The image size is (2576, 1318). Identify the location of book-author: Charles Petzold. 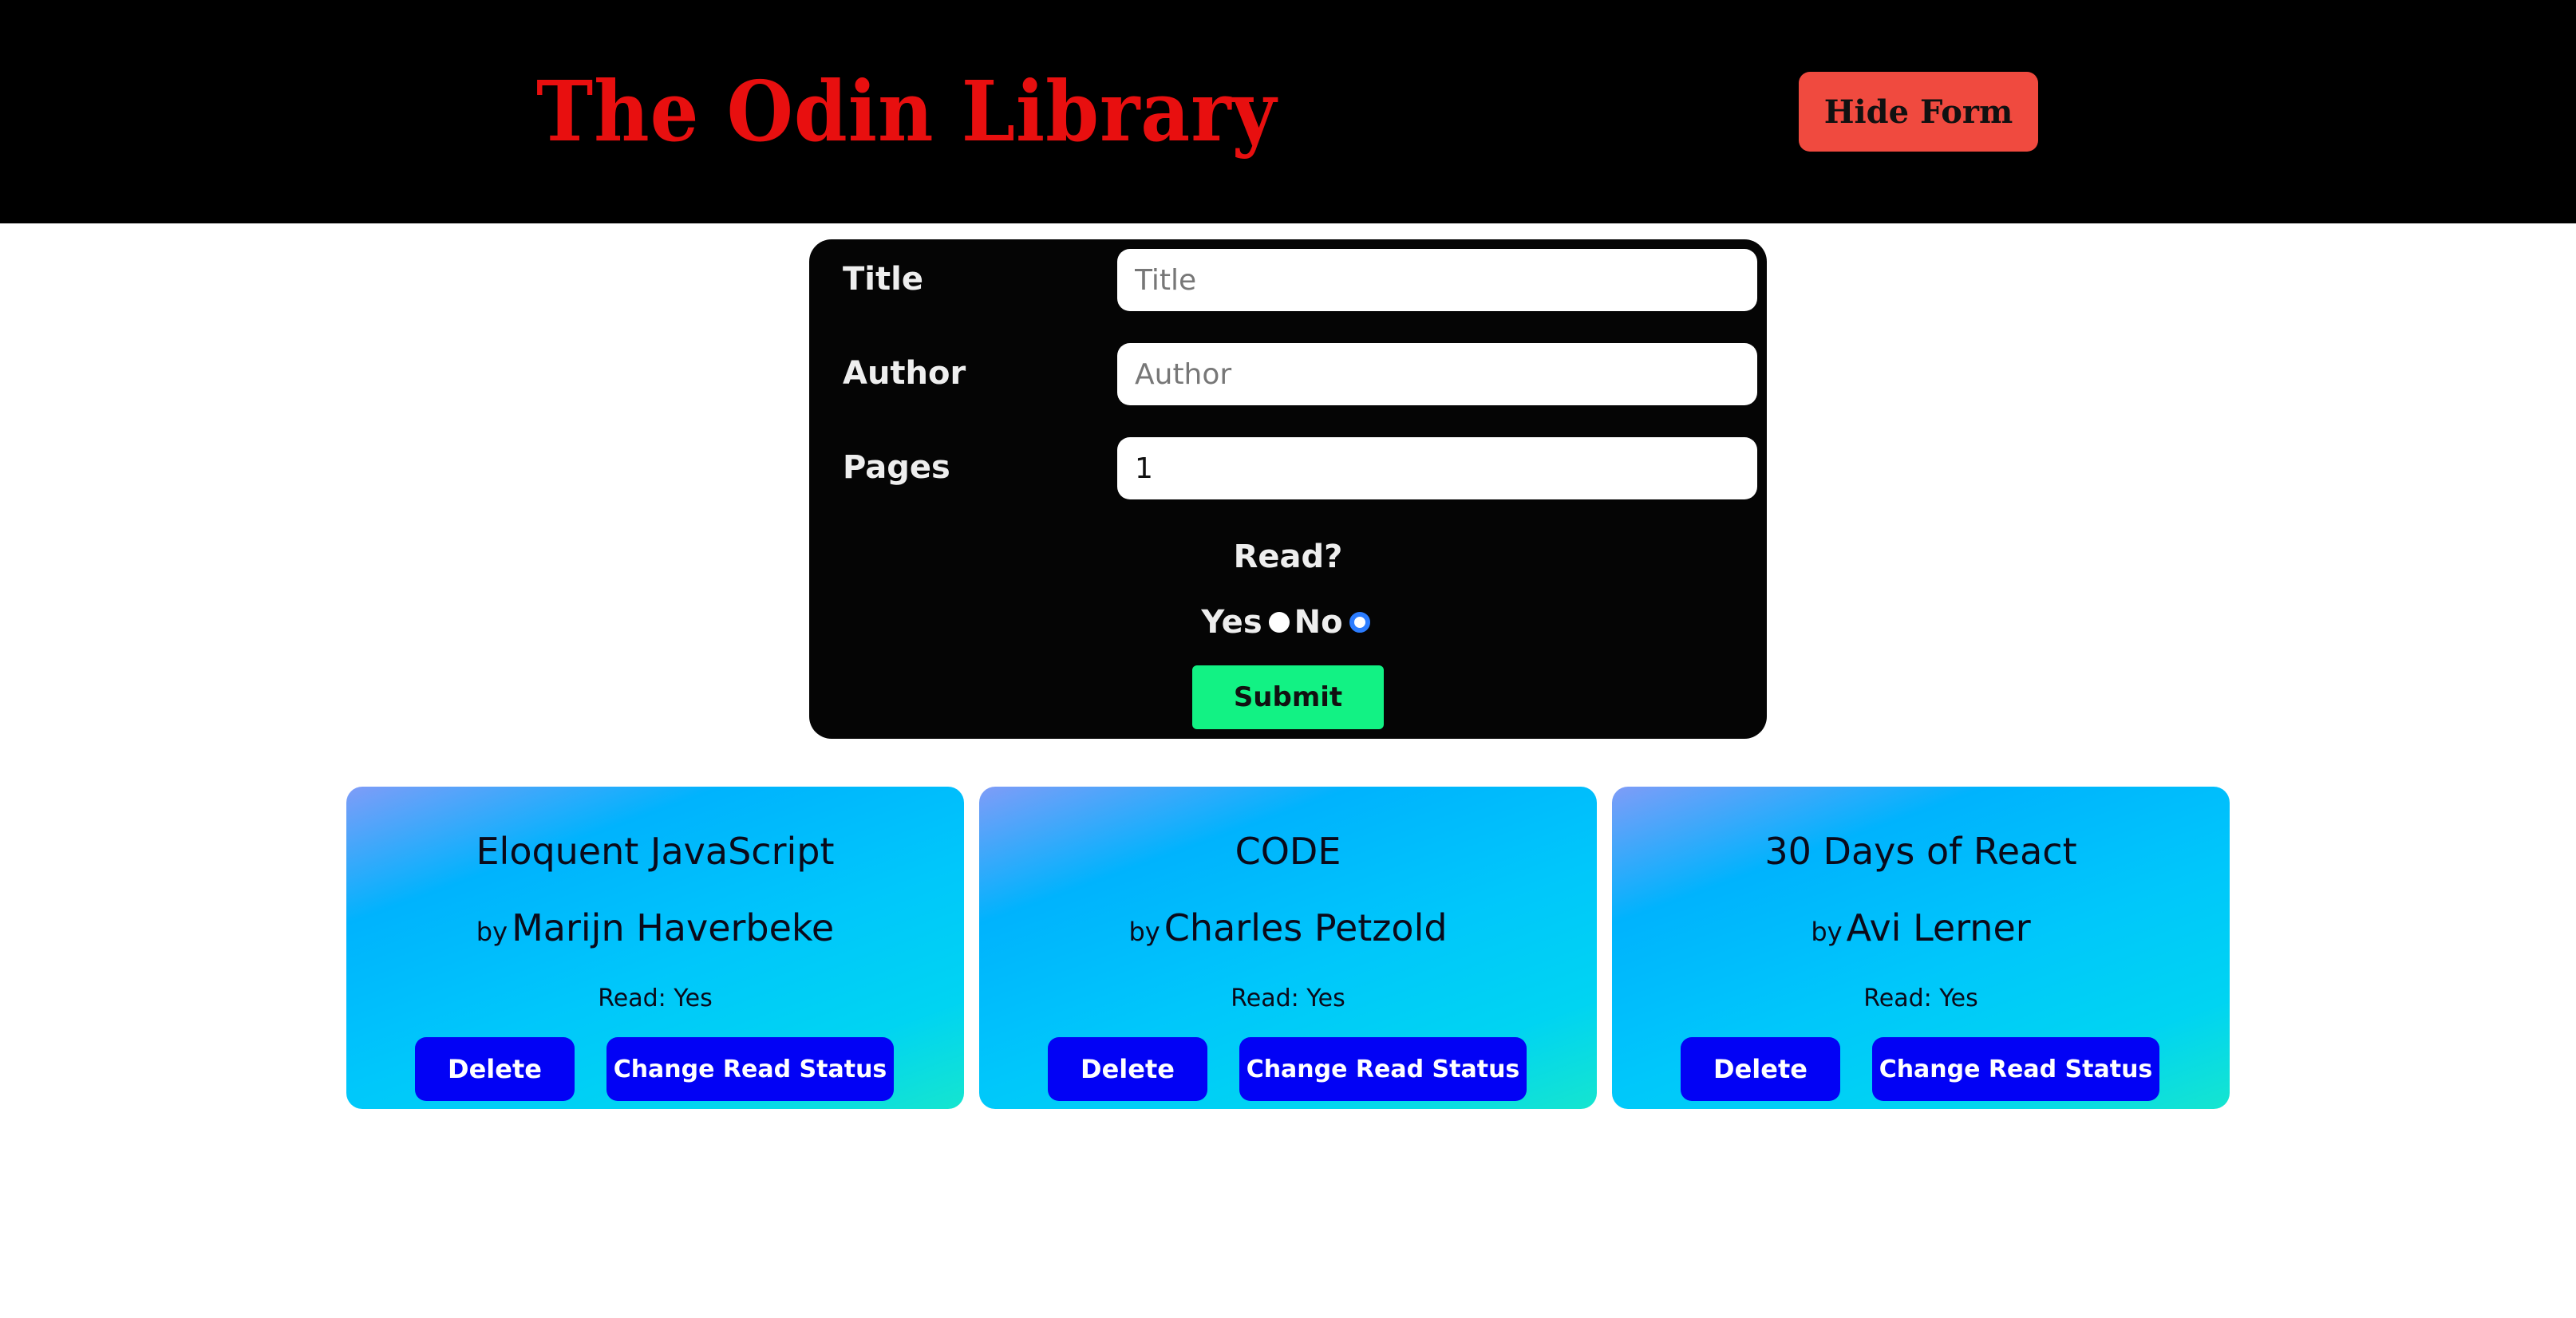
(1306, 927).